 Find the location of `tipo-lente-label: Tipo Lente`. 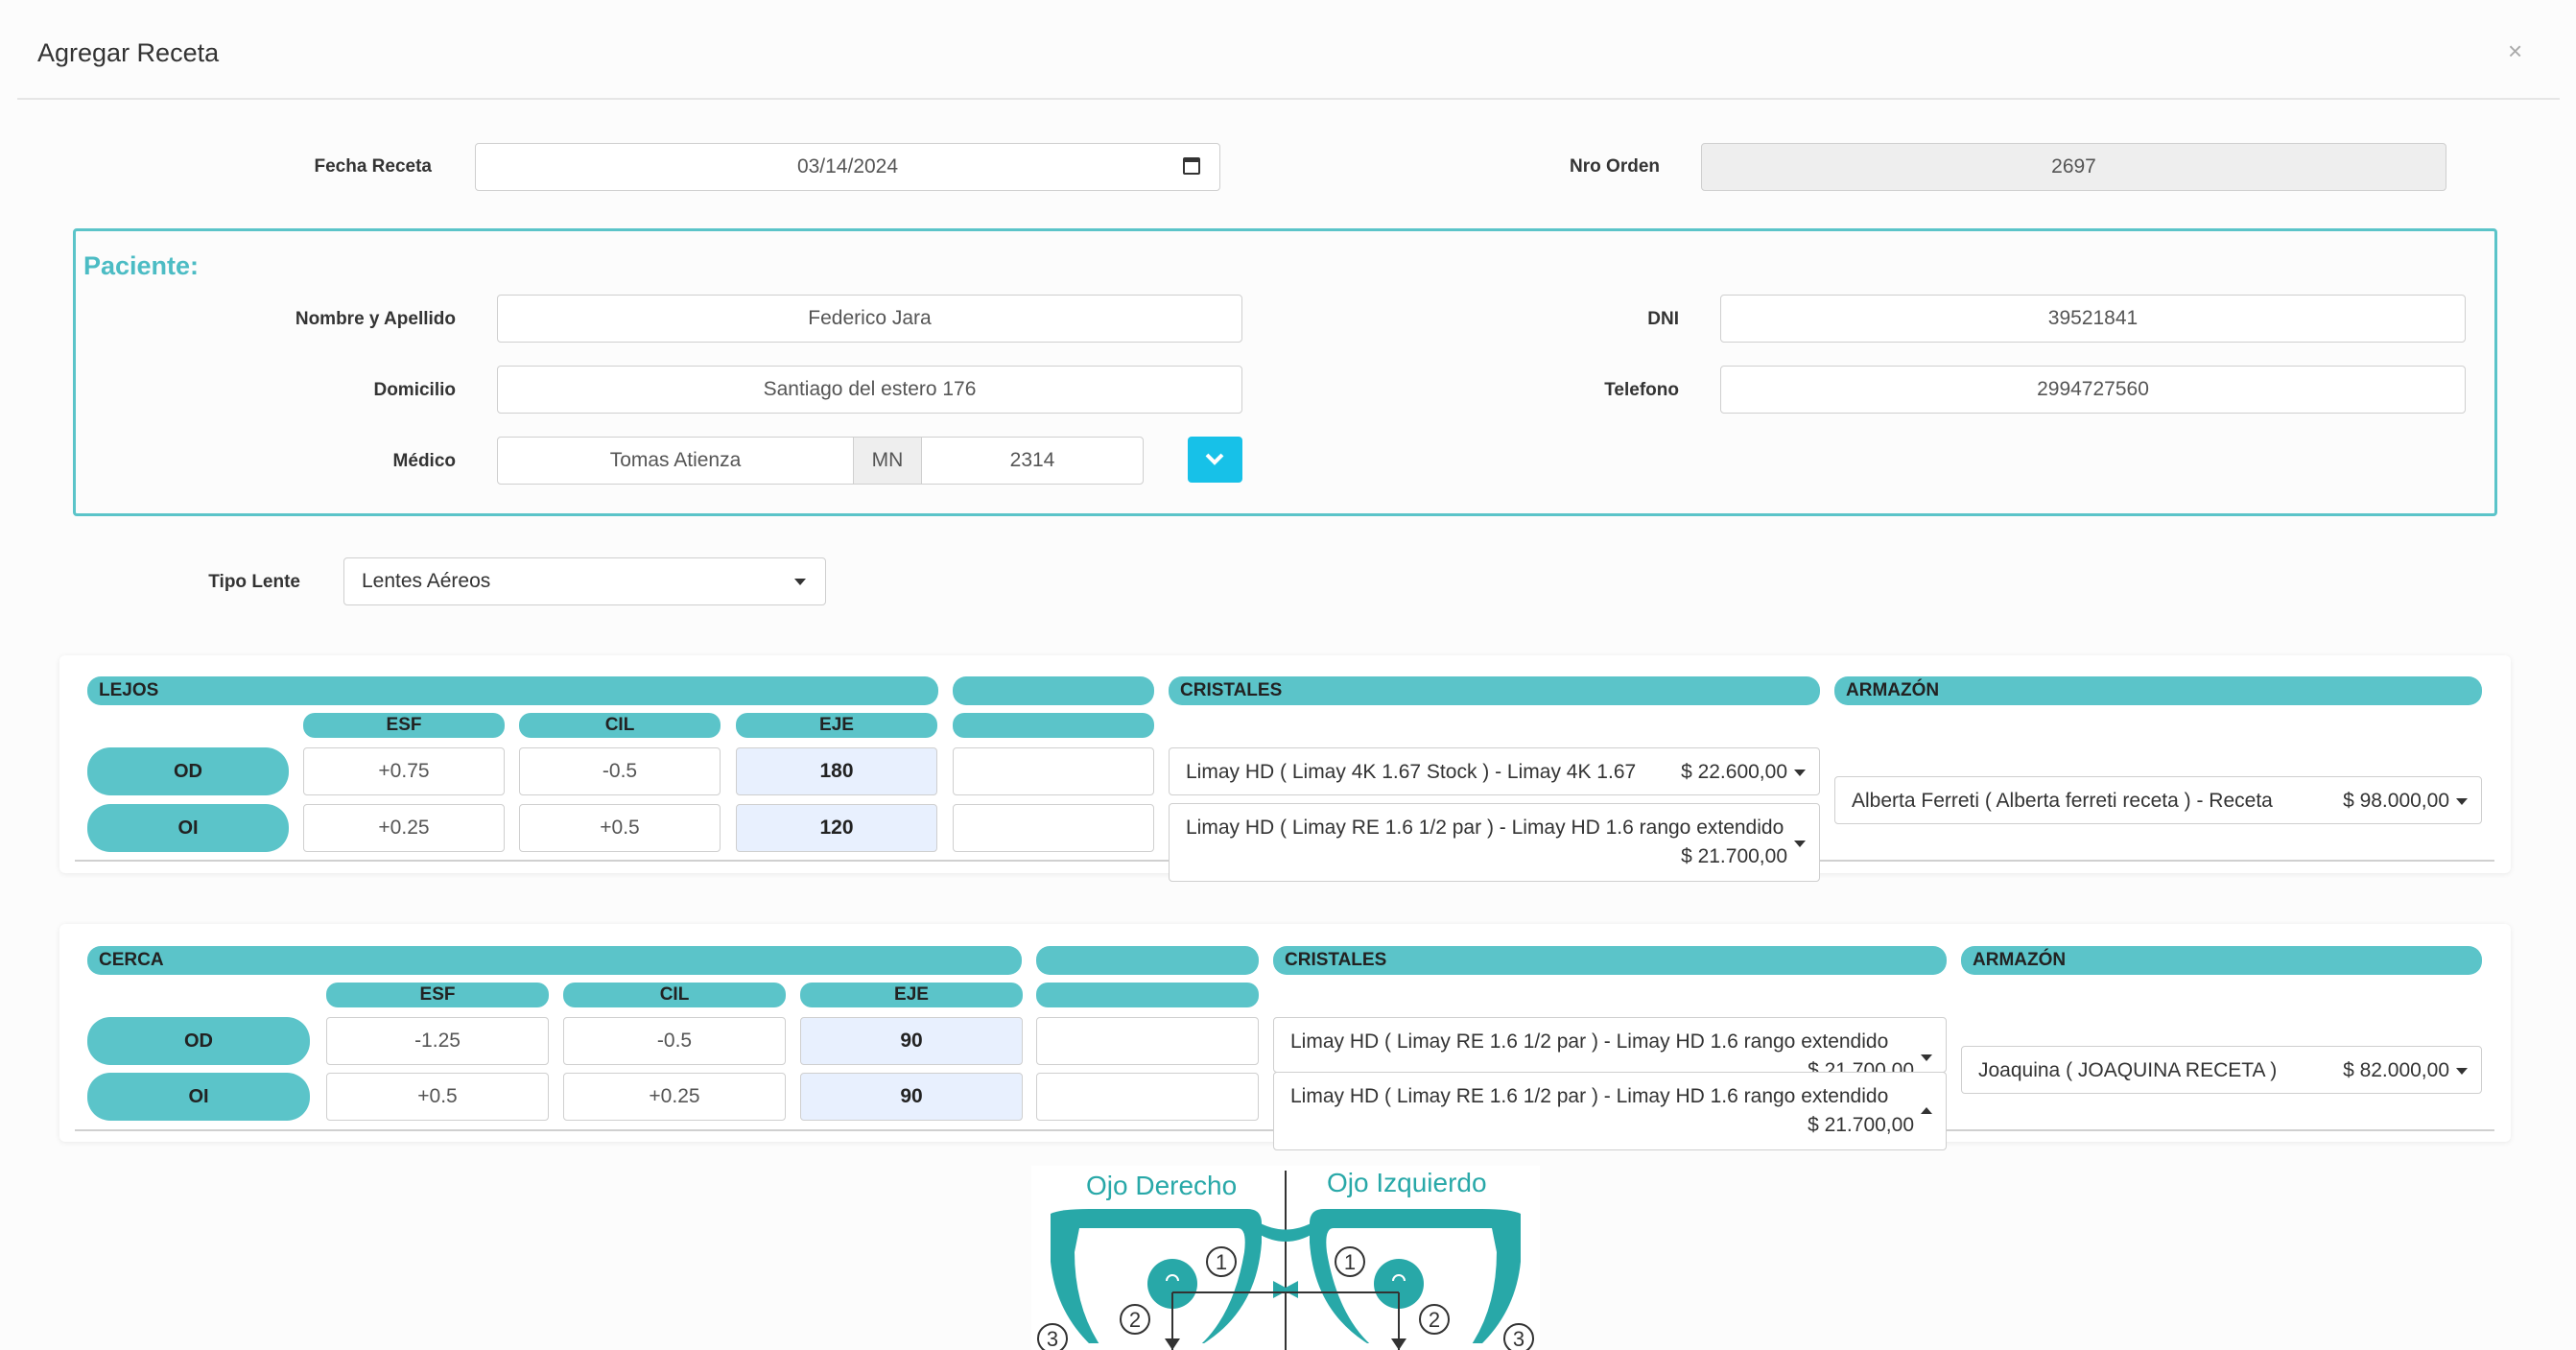

tipo-lente-label: Tipo Lente is located at coordinates (254, 582).